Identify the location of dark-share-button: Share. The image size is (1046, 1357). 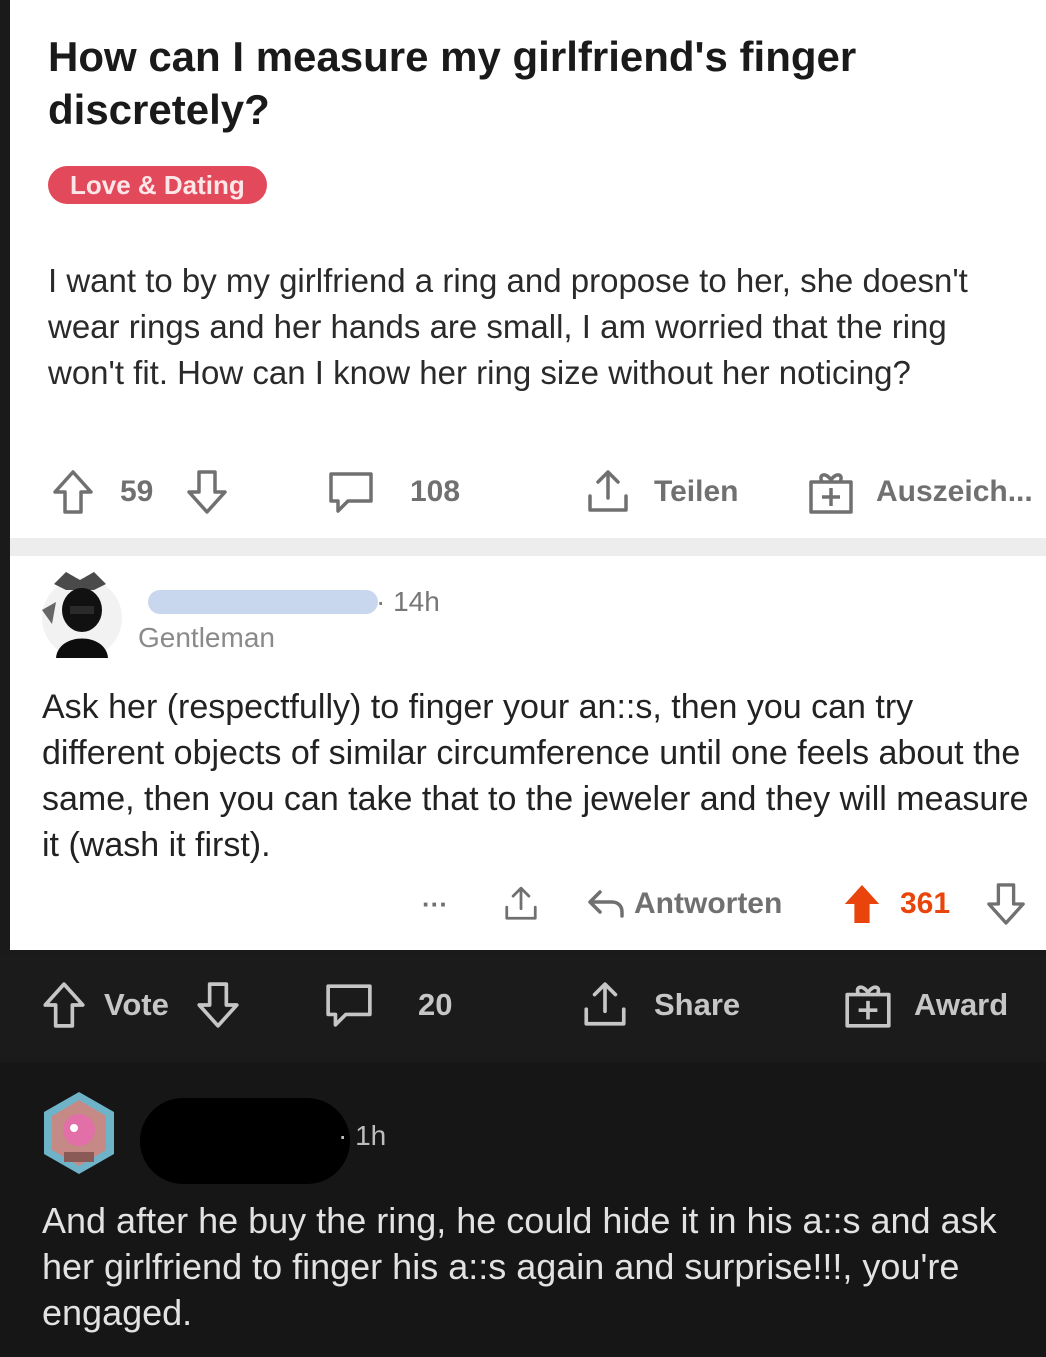
(660, 1005).